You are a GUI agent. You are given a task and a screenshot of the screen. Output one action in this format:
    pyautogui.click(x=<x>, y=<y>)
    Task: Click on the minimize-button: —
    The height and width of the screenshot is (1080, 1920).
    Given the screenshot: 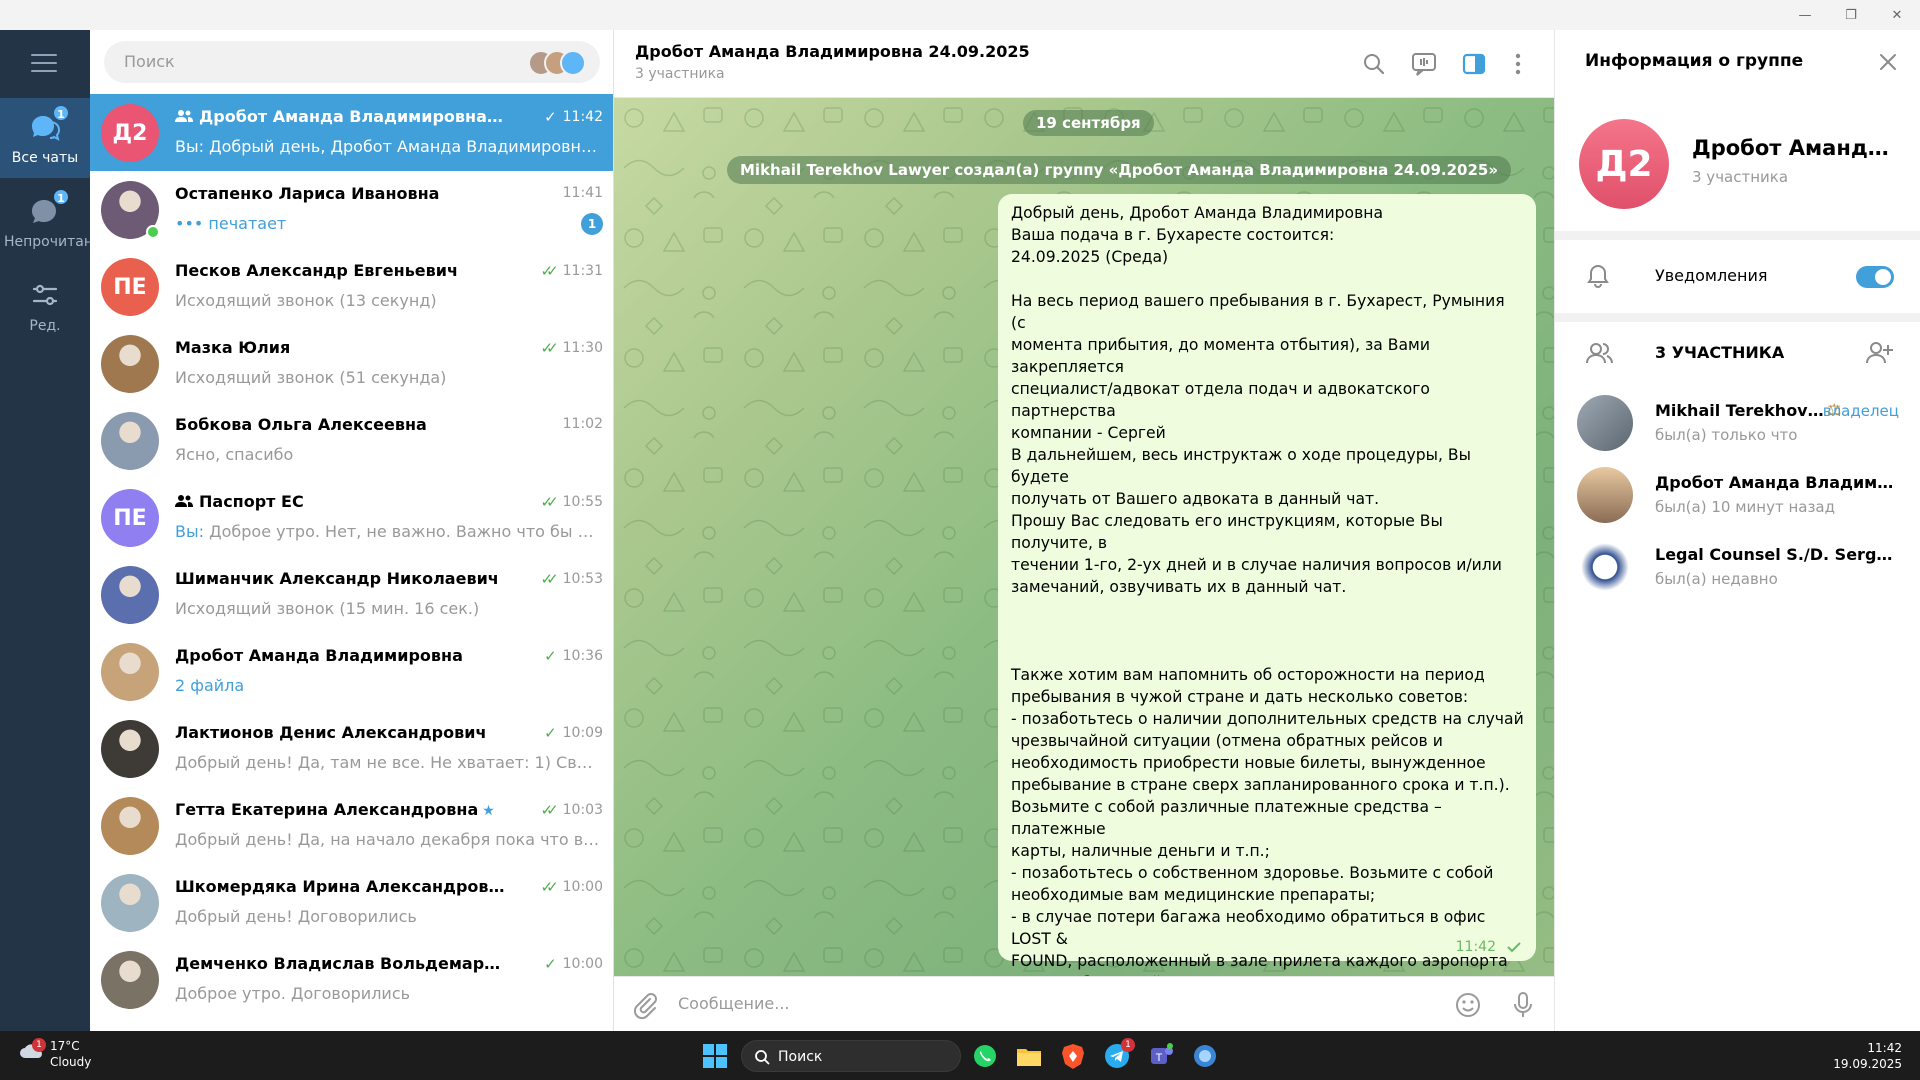 What is the action you would take?
    pyautogui.click(x=1805, y=15)
    